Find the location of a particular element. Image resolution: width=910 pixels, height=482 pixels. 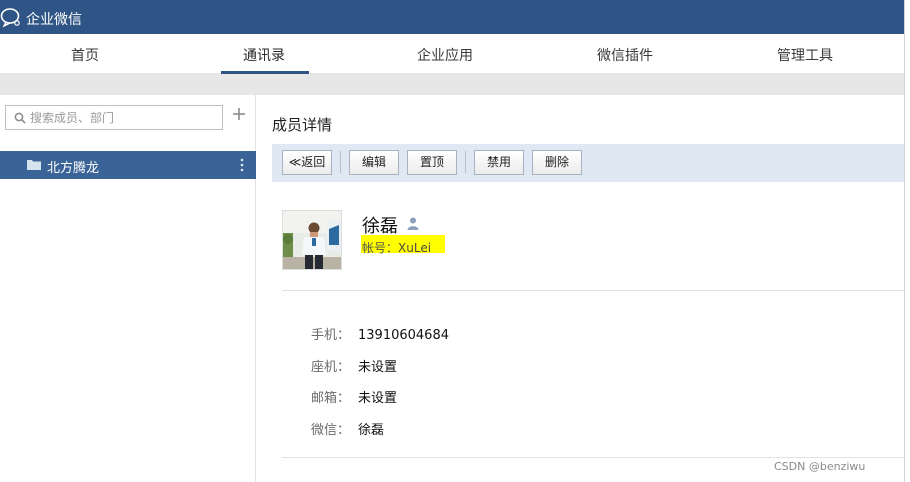

app-title: 企业微信 is located at coordinates (54, 20).